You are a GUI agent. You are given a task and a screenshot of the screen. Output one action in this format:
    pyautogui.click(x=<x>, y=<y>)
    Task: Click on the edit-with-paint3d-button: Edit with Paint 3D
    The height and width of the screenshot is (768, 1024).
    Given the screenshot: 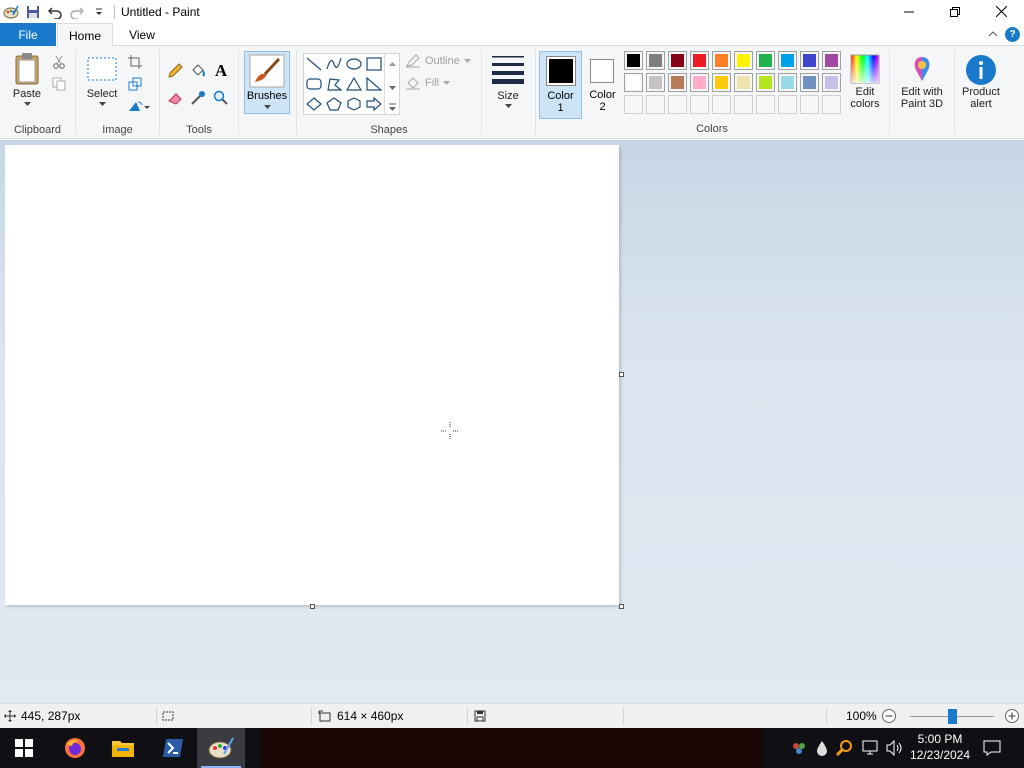 What is the action you would take?
    pyautogui.click(x=922, y=82)
    